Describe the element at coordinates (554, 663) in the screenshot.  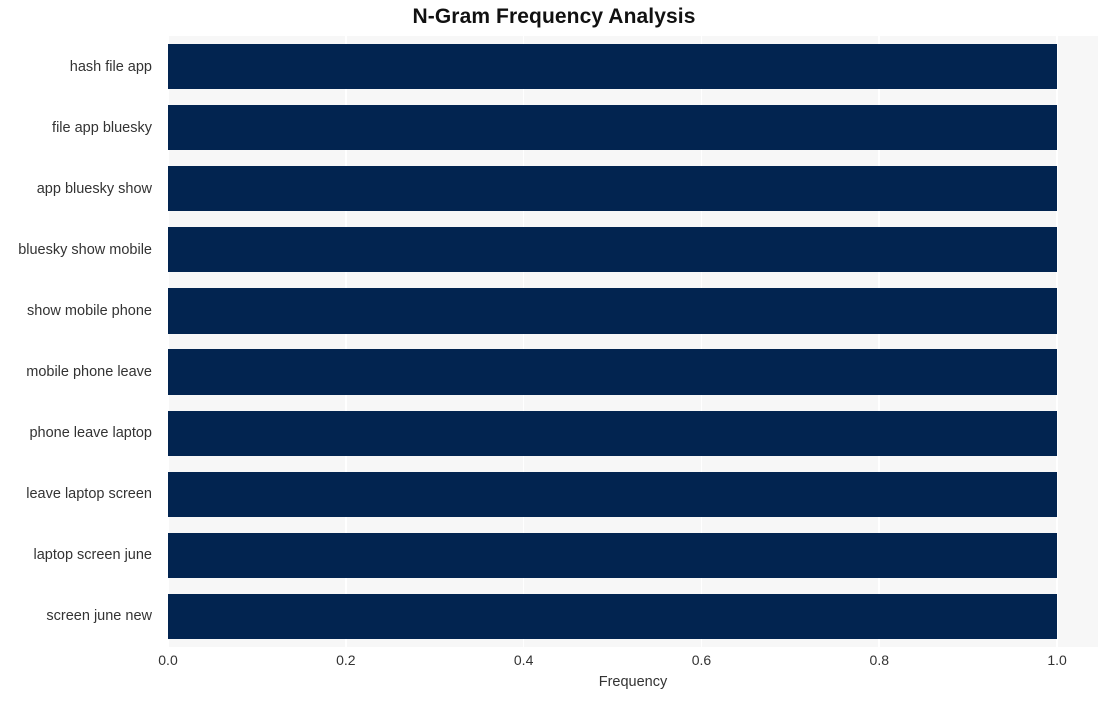
I see `x-axis-tick-labels: 0.0 0.2 0.4 0.6 0.8 1.0` at that location.